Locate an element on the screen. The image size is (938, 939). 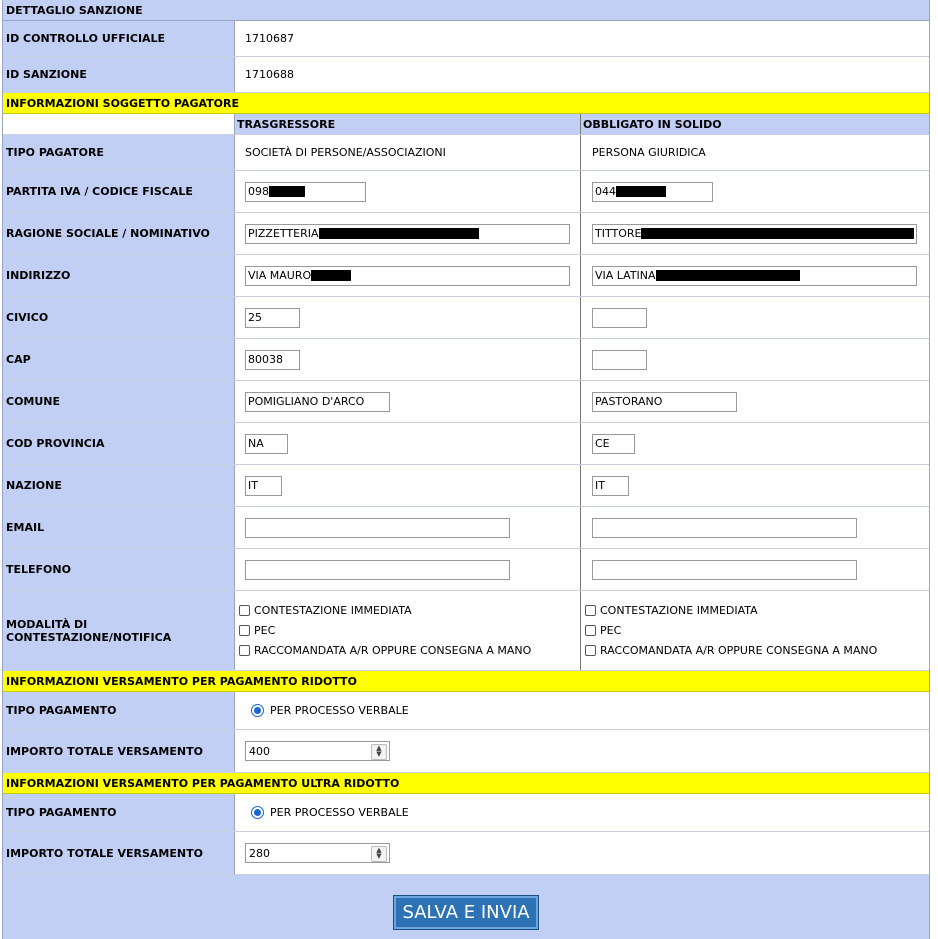
field-value: 044 is located at coordinates (605, 191).